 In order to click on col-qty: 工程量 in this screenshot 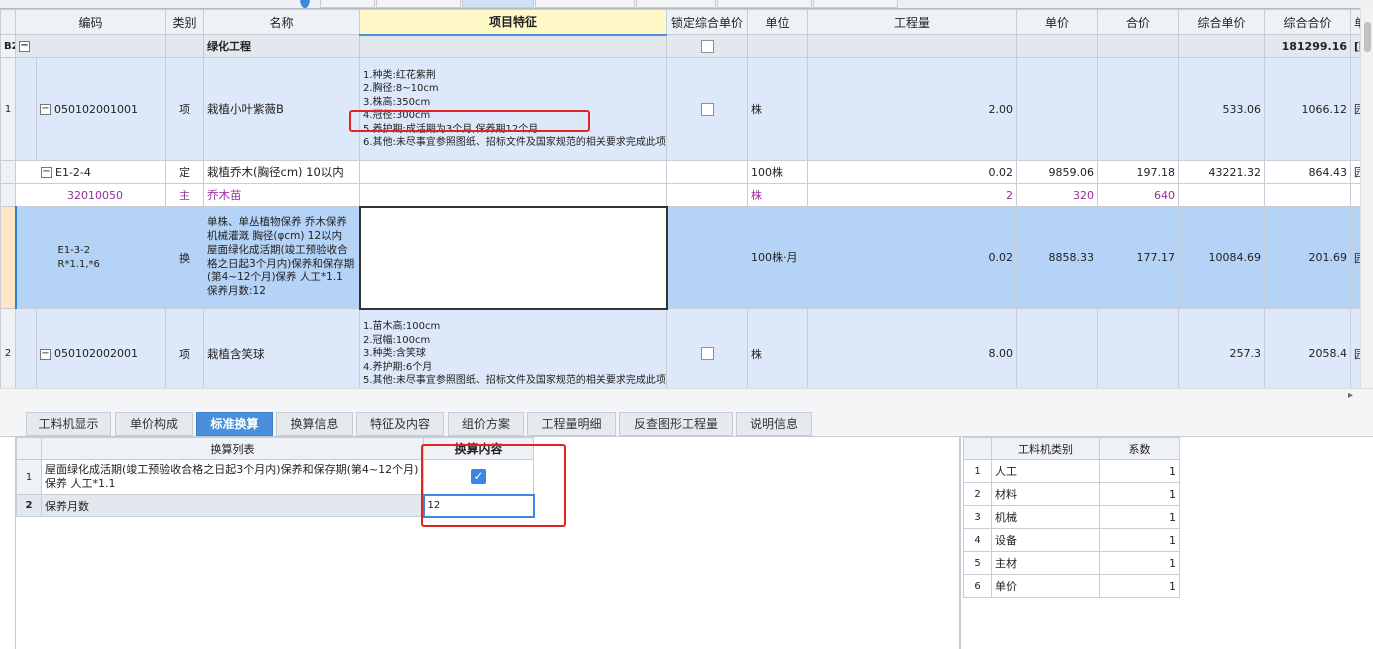, I will do `click(912, 22)`.